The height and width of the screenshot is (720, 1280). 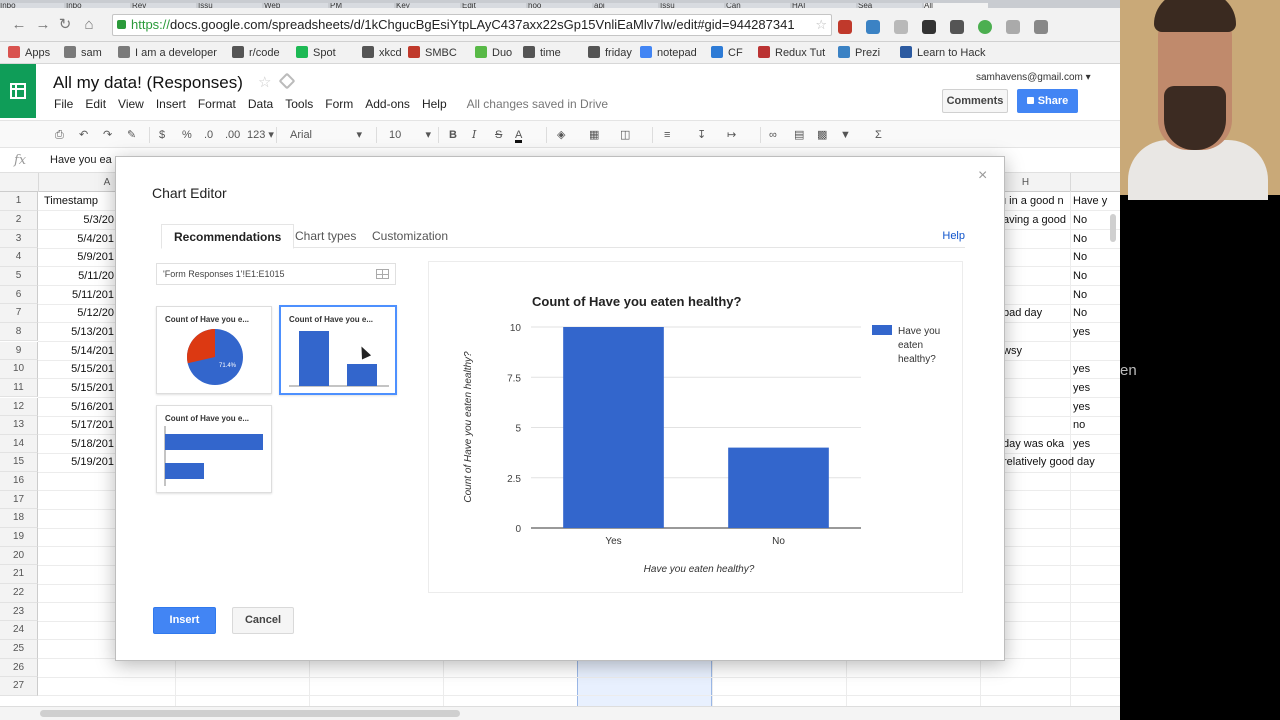 I want to click on increase-decimal-button: .00, so click(x=232, y=135).